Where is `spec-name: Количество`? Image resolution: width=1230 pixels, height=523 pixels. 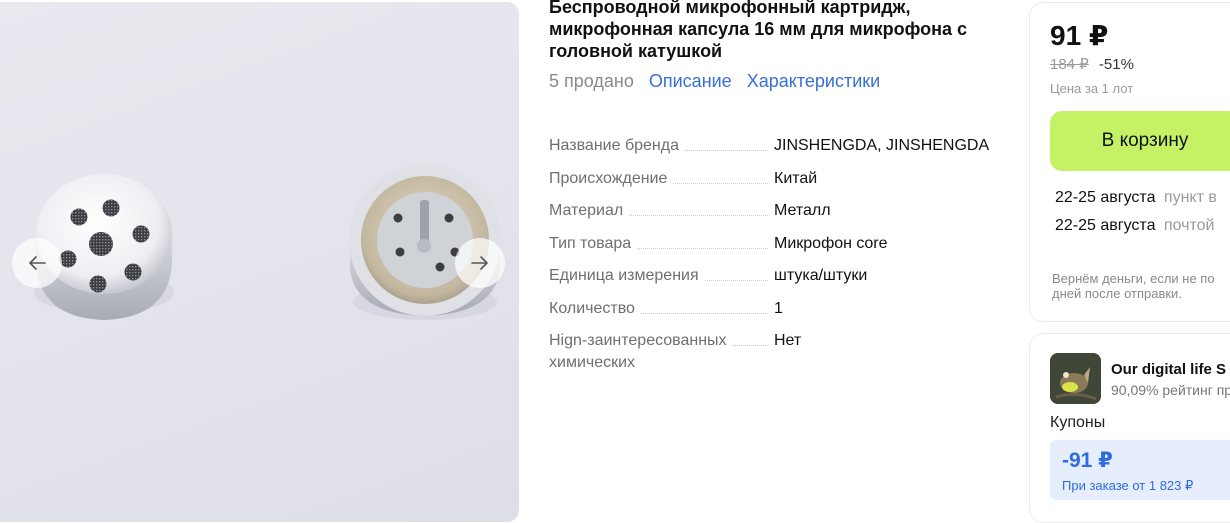
spec-name: Количество is located at coordinates (592, 308).